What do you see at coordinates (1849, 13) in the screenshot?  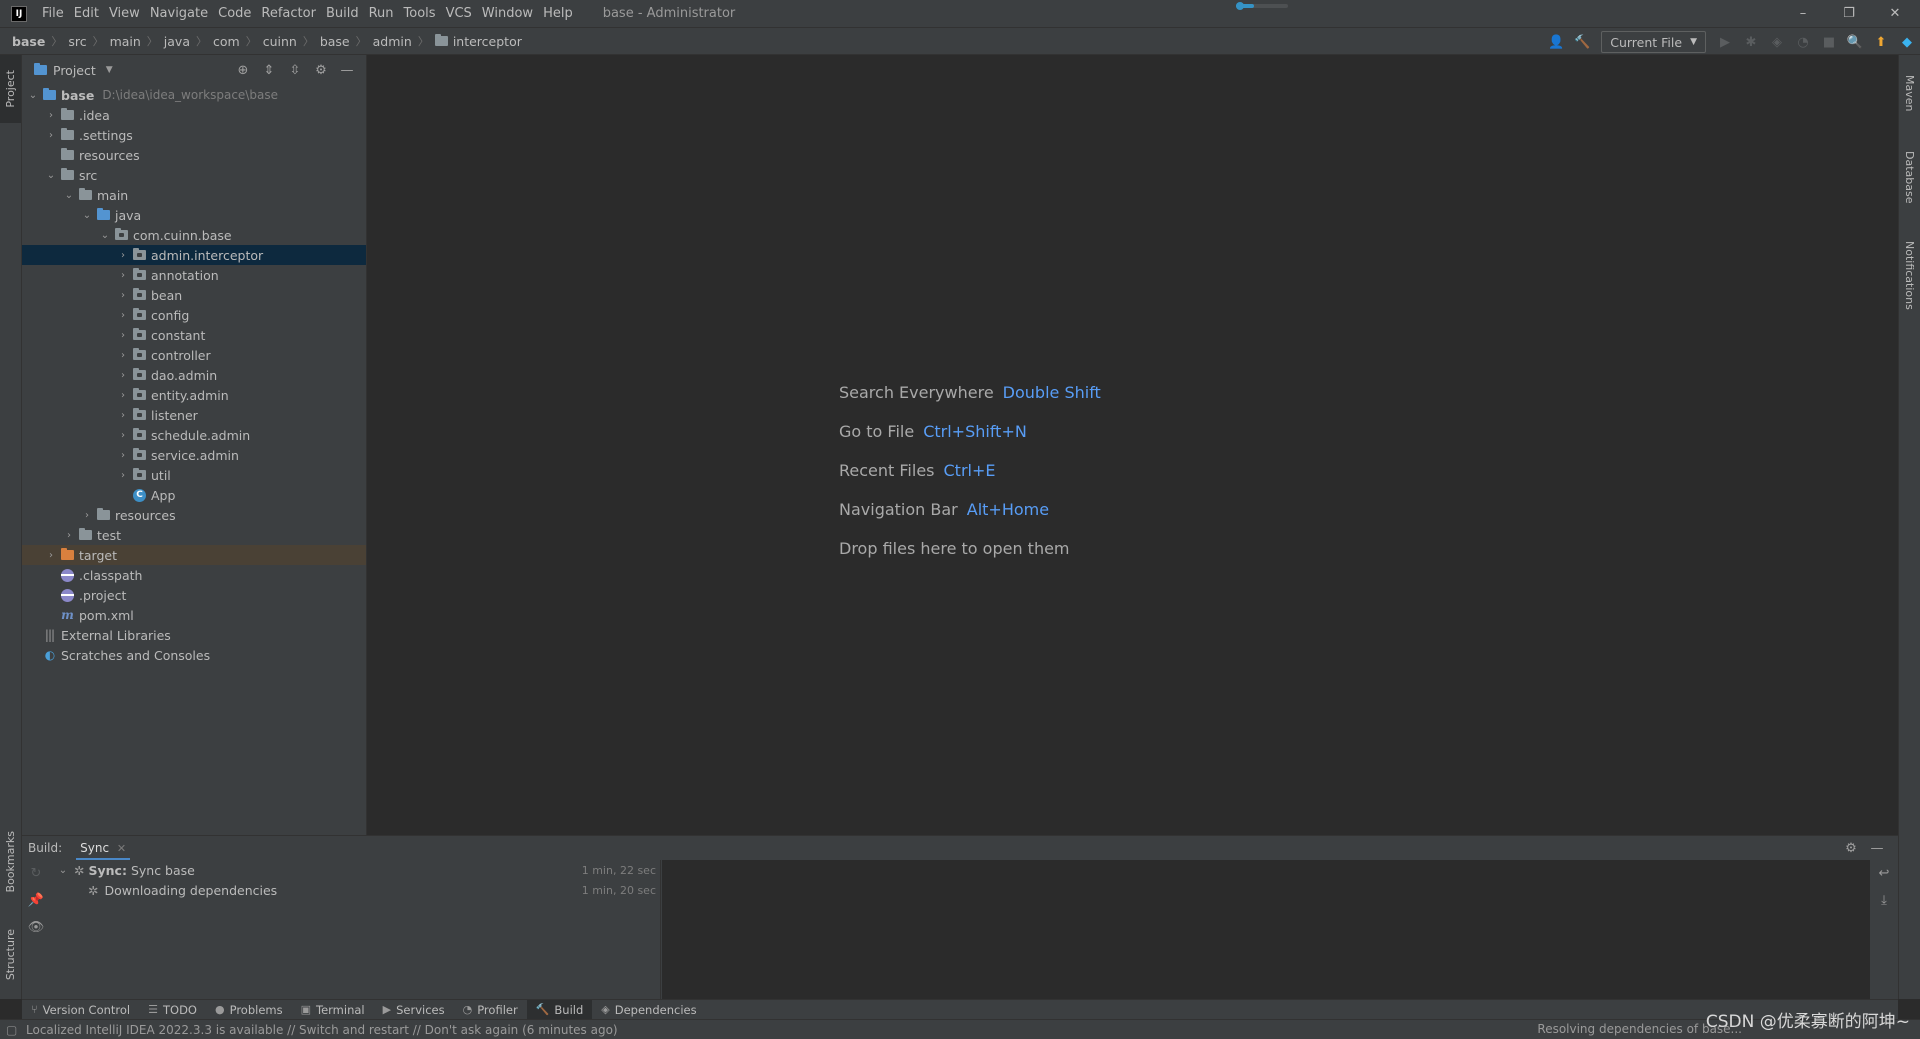 I see `restore-button: ❐` at bounding box center [1849, 13].